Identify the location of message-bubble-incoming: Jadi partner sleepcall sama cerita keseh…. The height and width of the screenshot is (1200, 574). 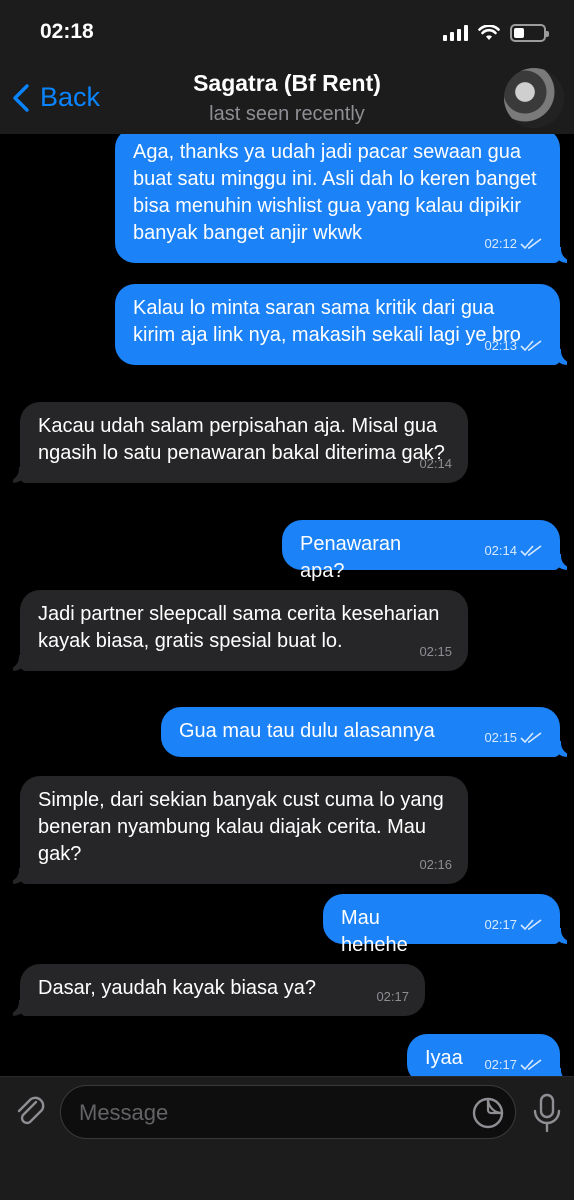
(237, 630).